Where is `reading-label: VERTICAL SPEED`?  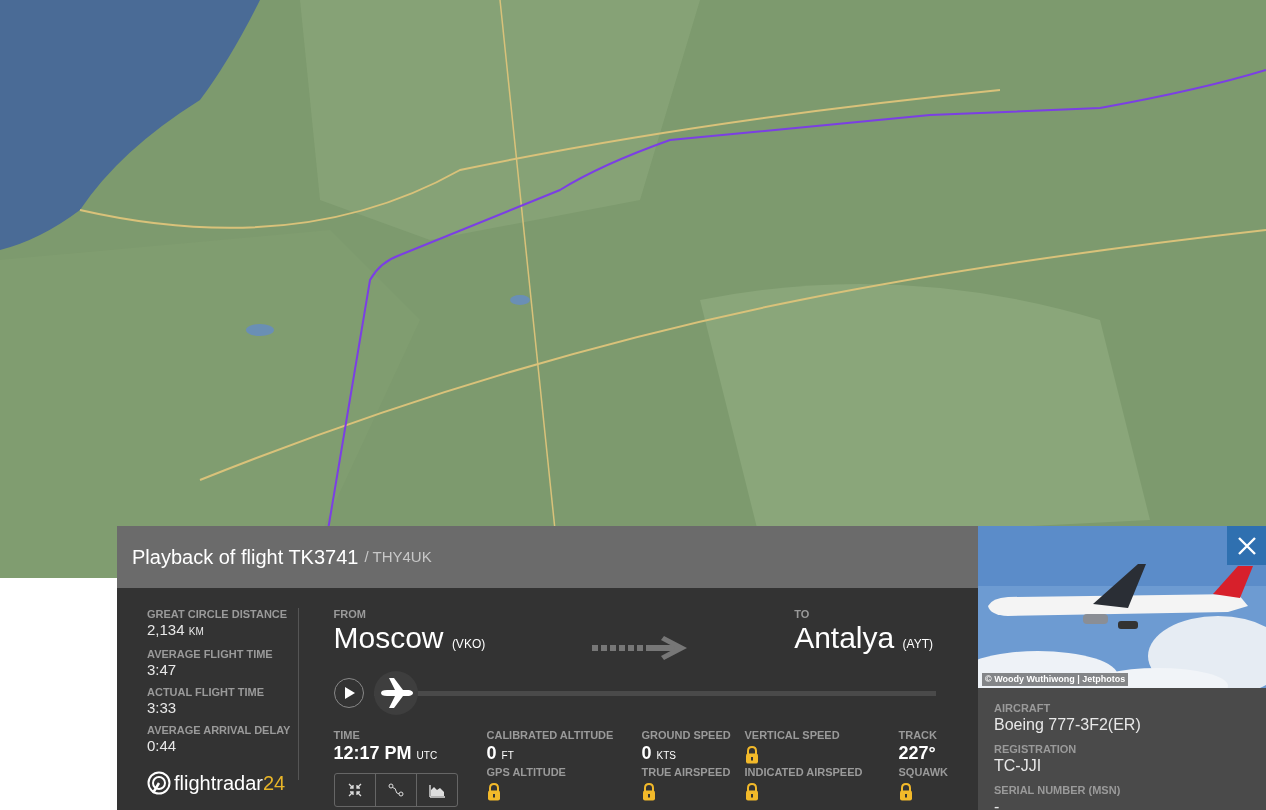 reading-label: VERTICAL SPEED is located at coordinates (792, 735).